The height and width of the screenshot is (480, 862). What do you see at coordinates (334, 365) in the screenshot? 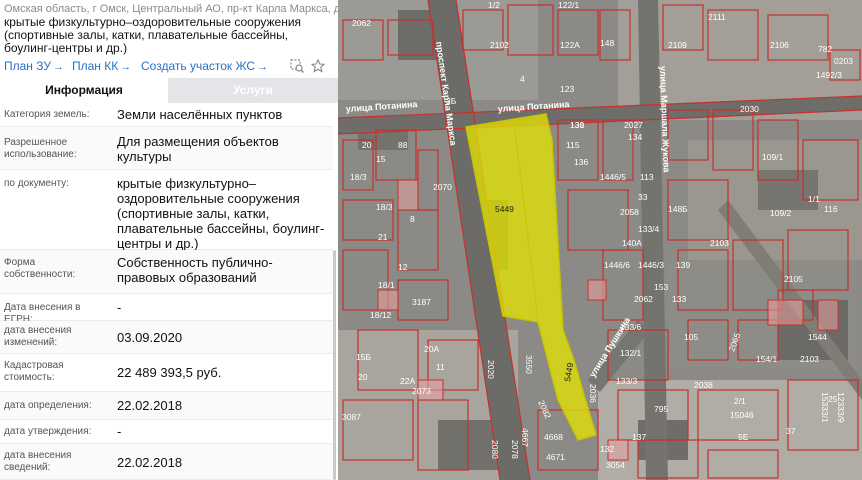
I see `panel-scrollbar` at bounding box center [334, 365].